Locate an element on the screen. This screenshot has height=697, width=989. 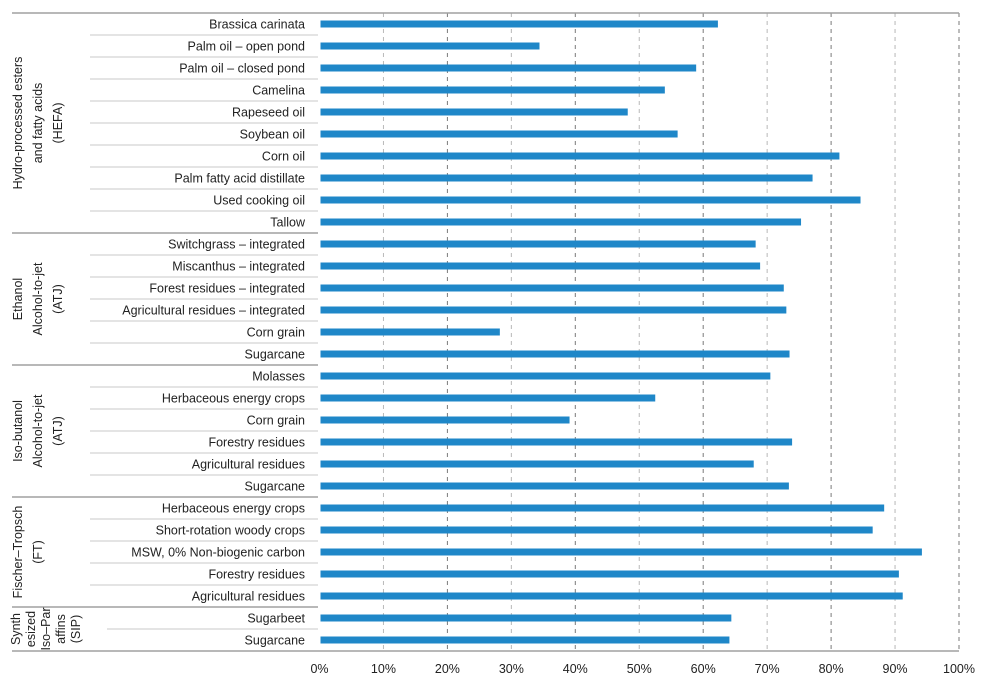
x-tick-label: 30% is located at coordinates (511, 669).